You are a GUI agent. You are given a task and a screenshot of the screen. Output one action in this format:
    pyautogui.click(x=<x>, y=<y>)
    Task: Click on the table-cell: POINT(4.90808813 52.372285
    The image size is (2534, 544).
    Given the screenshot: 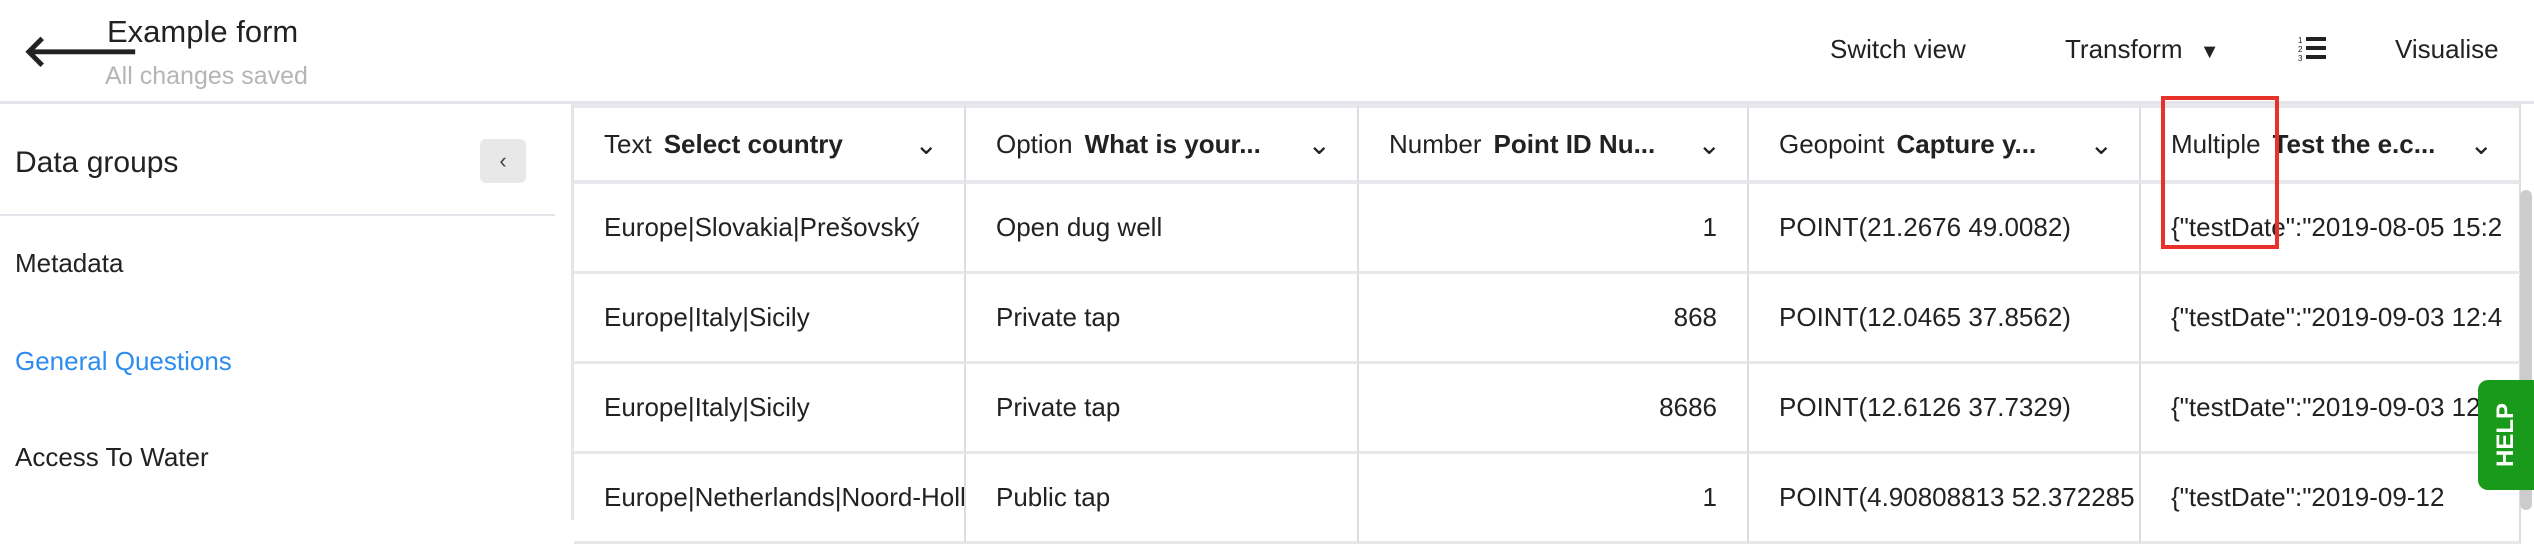 What is the action you would take?
    pyautogui.click(x=1945, y=499)
    